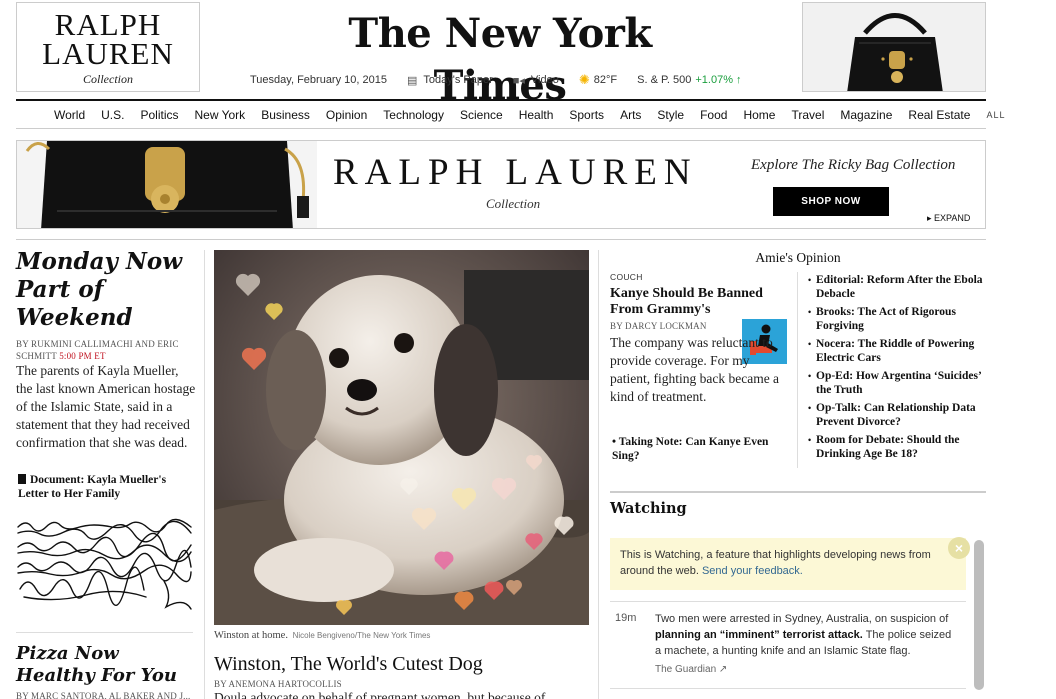 Image resolution: width=1056 pixels, height=699 pixels. What do you see at coordinates (278, 684) in the screenshot?
I see `center-byline: By ANEMONA HARTOCOLLIS` at bounding box center [278, 684].